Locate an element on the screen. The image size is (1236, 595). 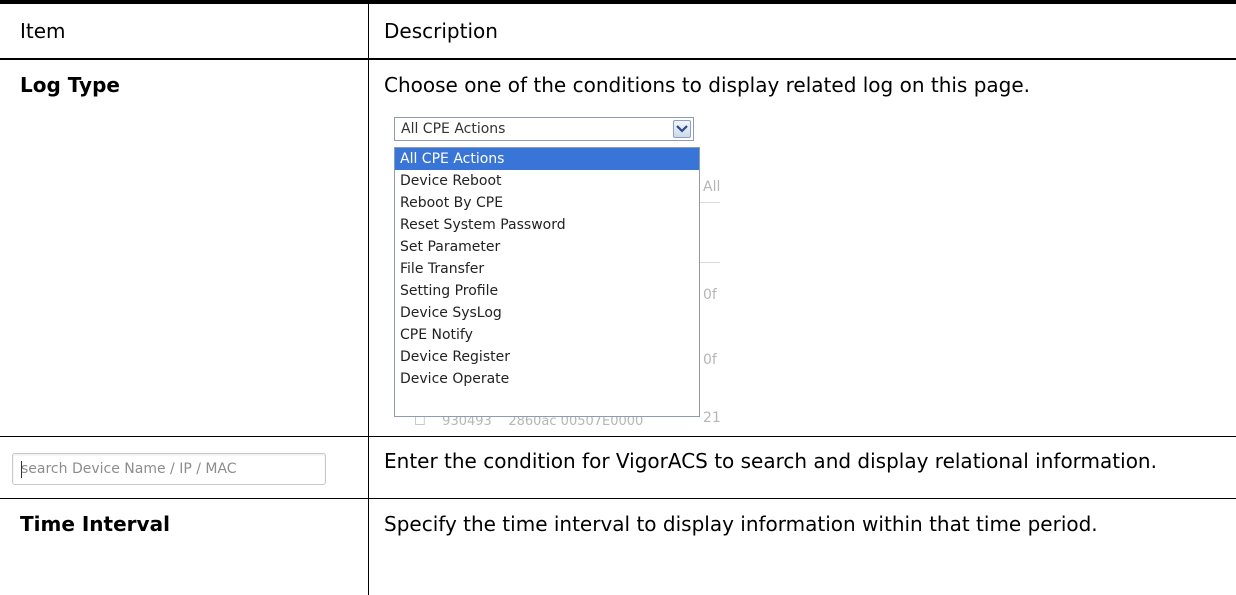
dropdown-option: Reset System Password is located at coordinates (547, 225).